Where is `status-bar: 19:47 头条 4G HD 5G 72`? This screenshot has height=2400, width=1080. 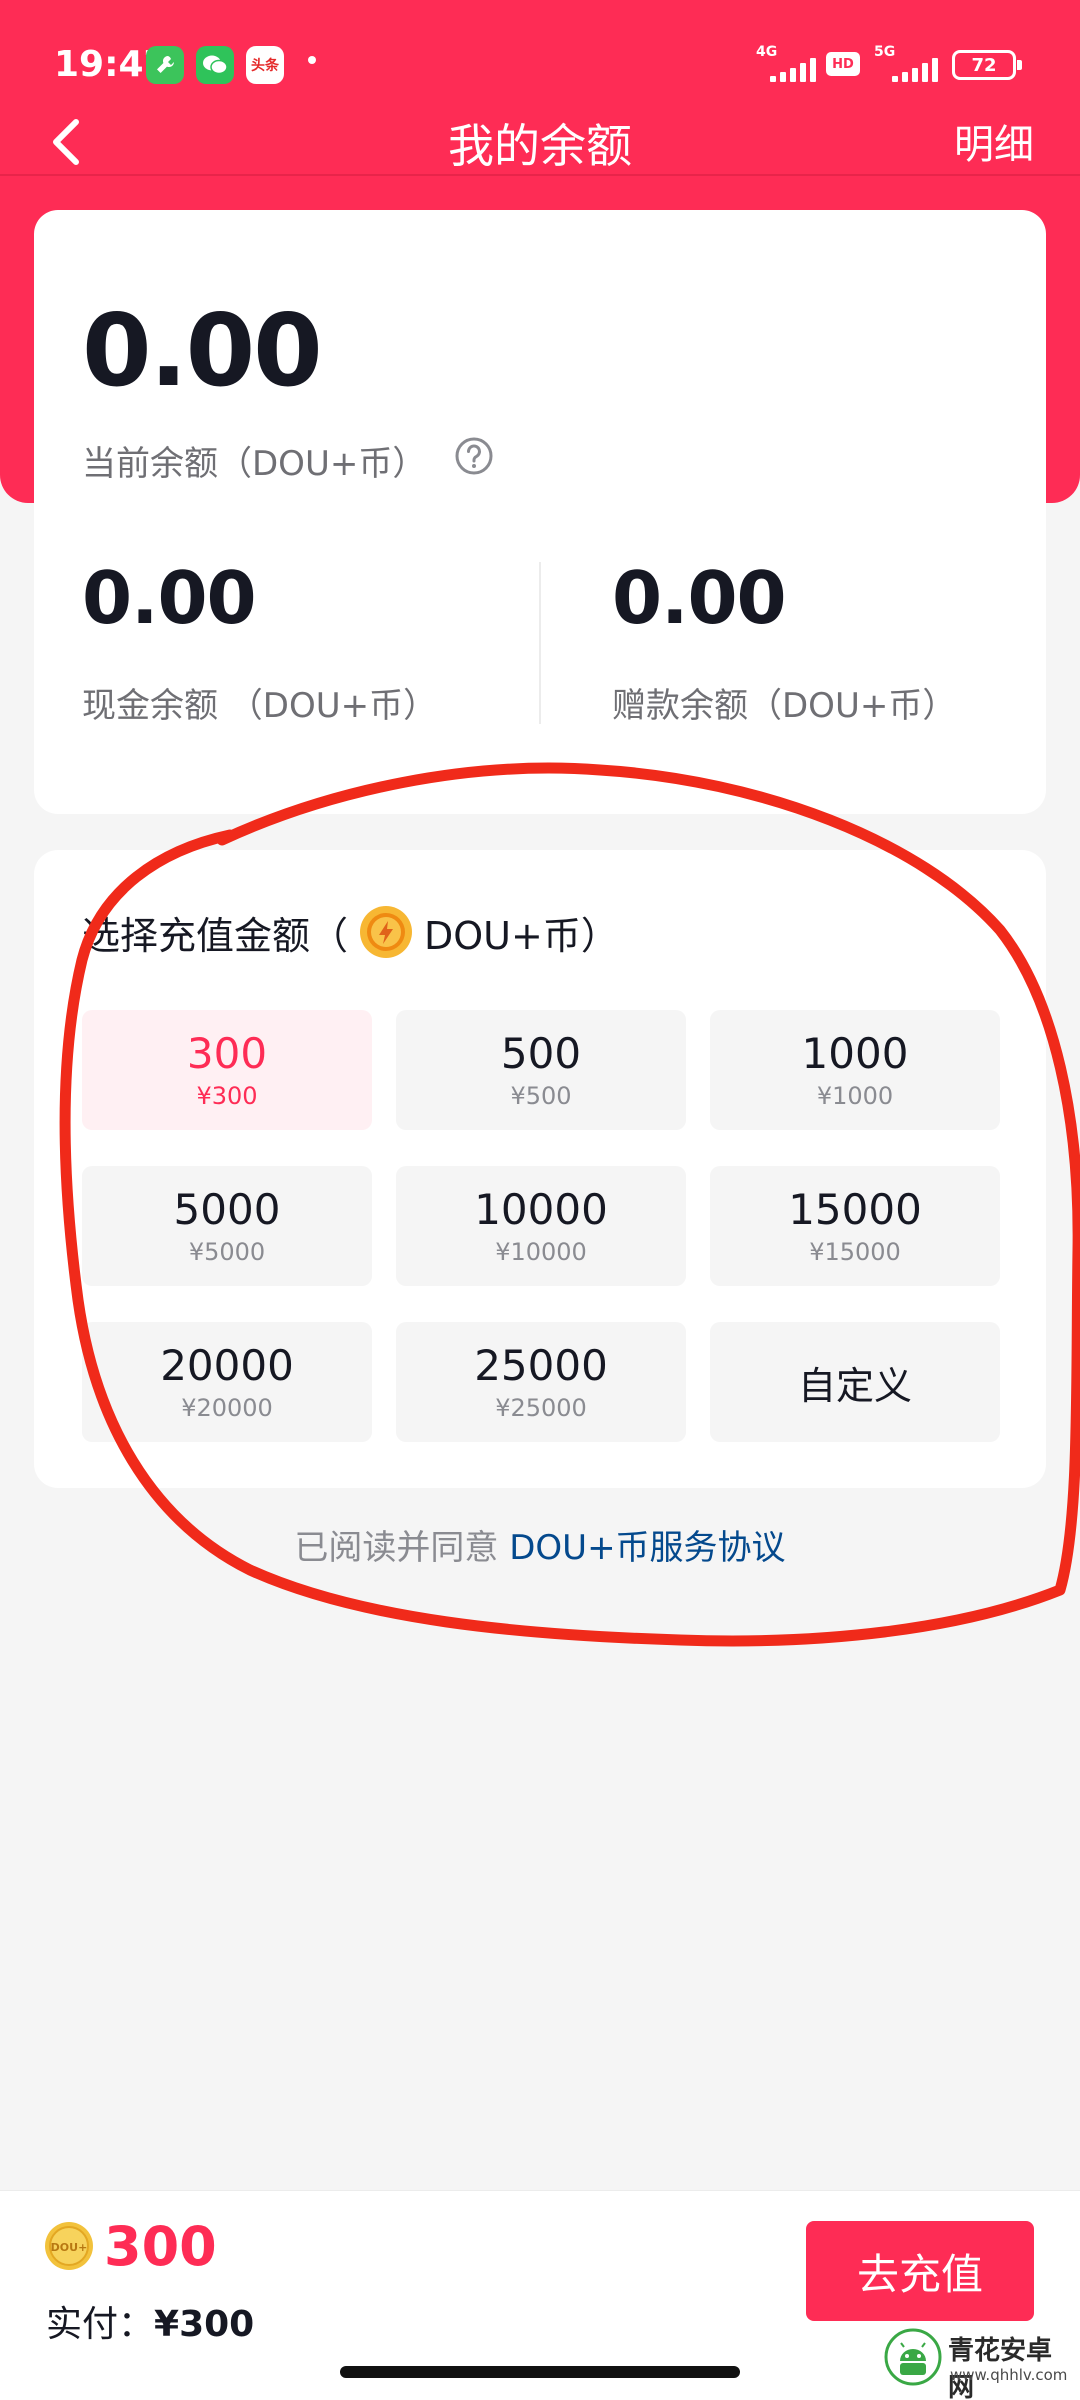
status-bar: 19:47 头条 4G HD 5G 72 is located at coordinates (540, 65).